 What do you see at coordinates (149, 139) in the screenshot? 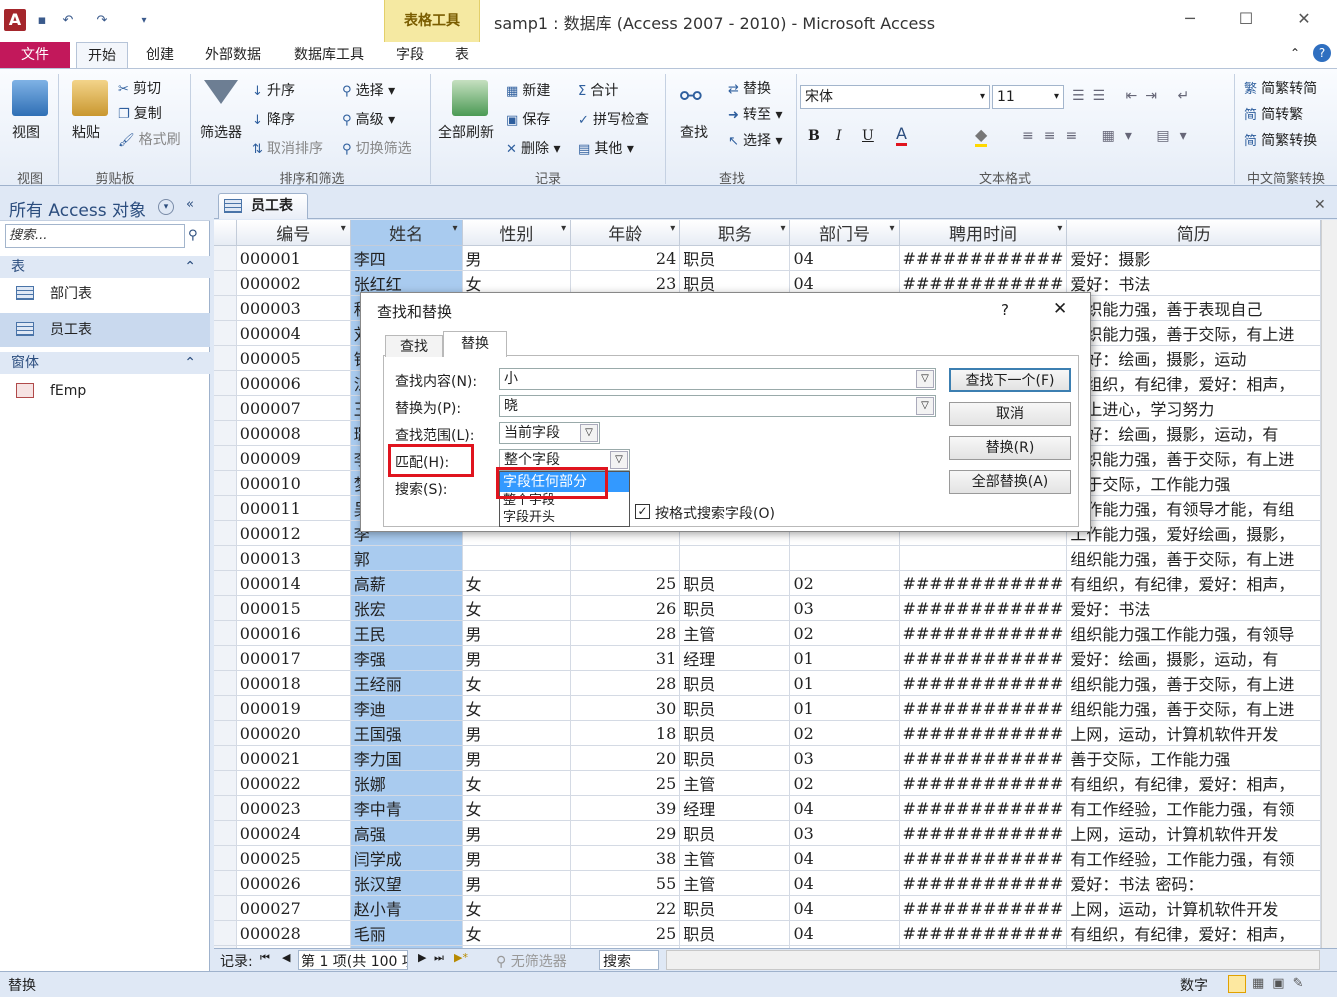
I see `format-painter-button: 🖌 格式刷` at bounding box center [149, 139].